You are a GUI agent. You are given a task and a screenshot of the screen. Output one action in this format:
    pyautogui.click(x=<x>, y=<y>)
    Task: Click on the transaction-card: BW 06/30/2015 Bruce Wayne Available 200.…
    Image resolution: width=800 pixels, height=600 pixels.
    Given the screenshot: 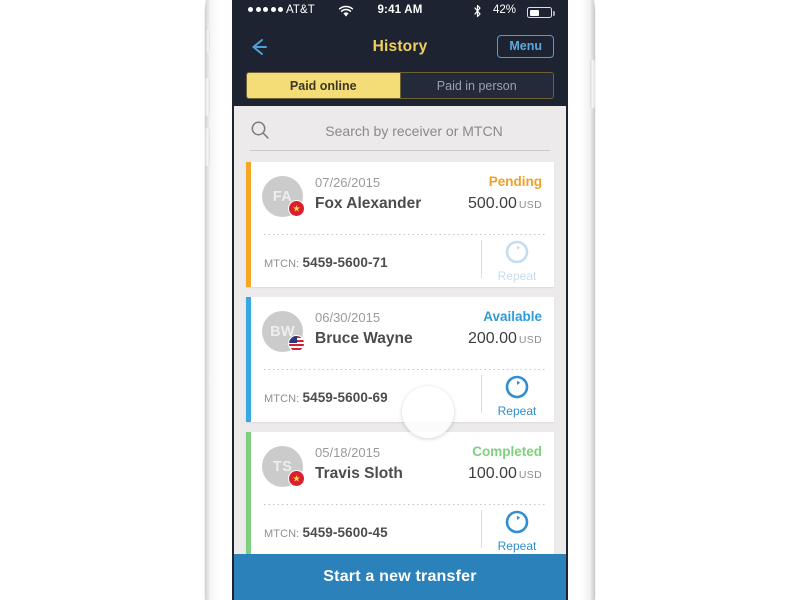 What is the action you would take?
    pyautogui.click(x=400, y=359)
    